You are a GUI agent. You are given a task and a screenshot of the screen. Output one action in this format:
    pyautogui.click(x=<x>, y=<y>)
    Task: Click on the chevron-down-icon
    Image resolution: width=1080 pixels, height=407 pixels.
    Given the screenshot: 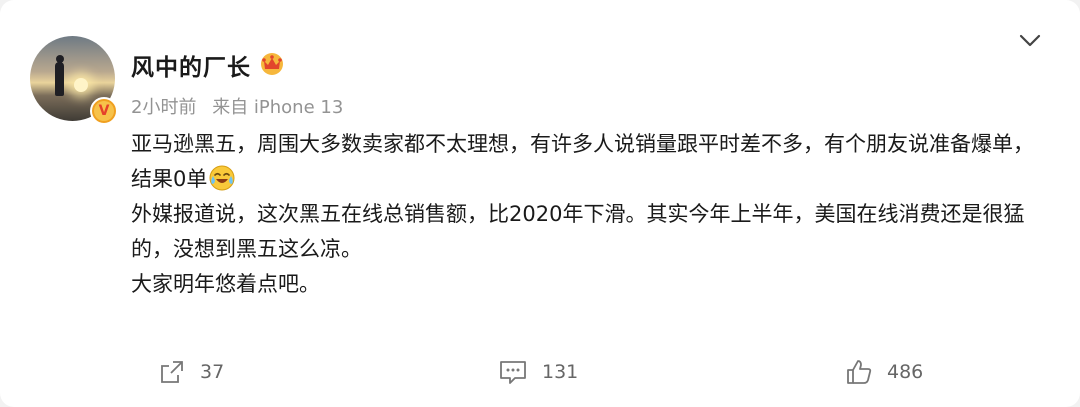 What is the action you would take?
    pyautogui.click(x=1030, y=41)
    